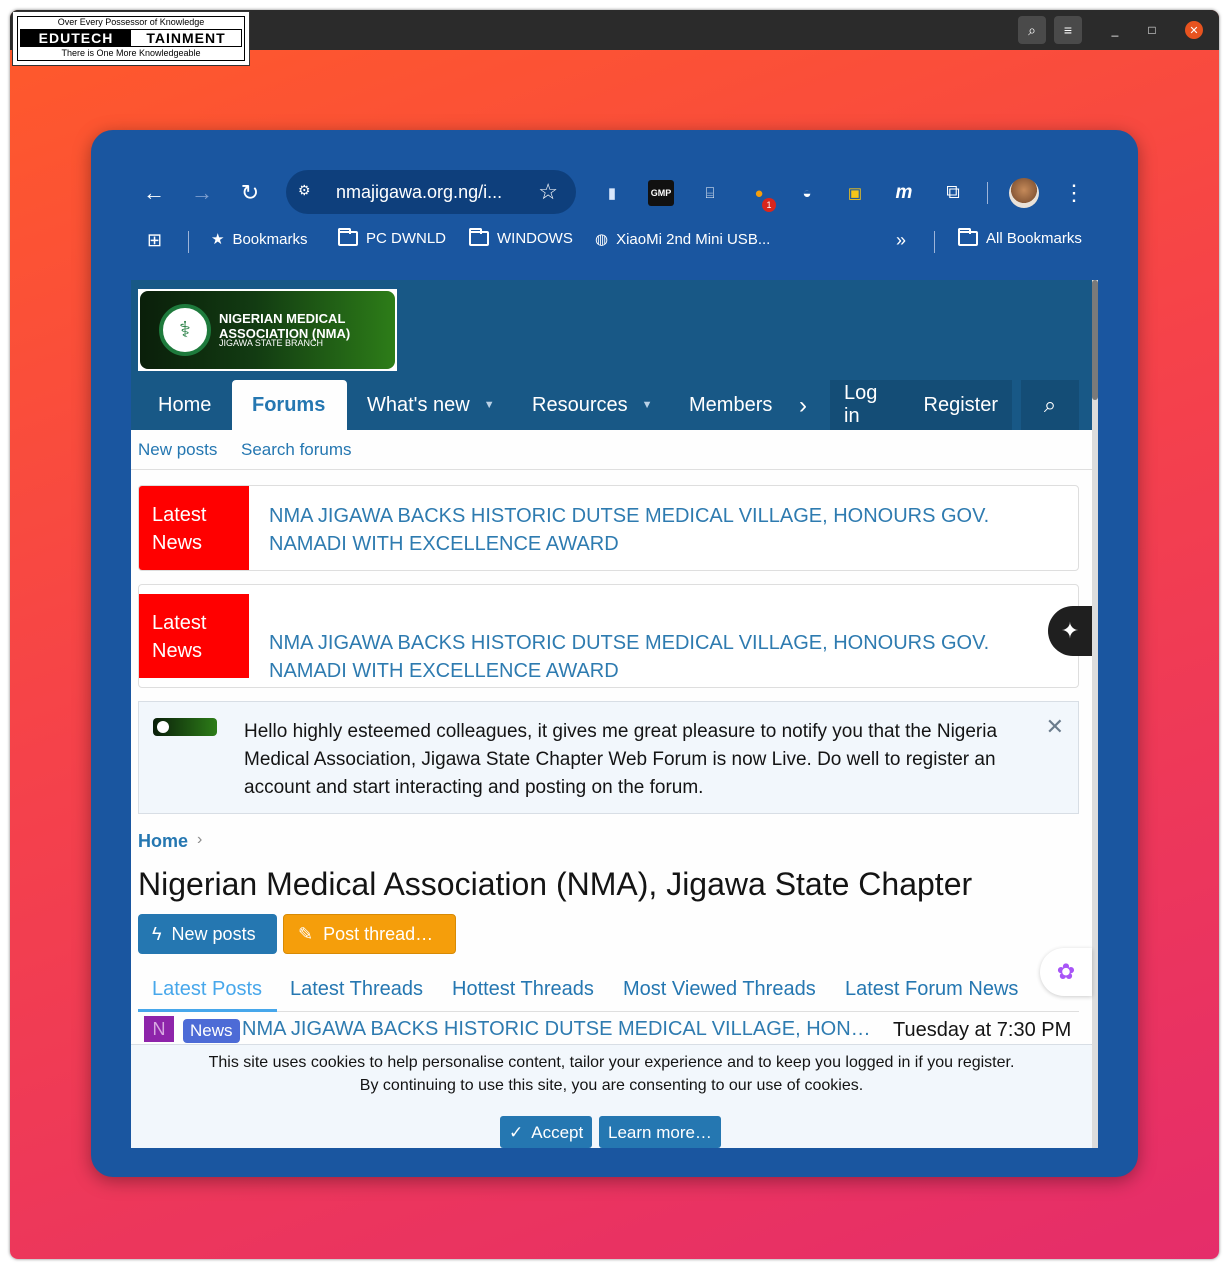 The height and width of the screenshot is (1269, 1229). What do you see at coordinates (159, 1029) in the screenshot?
I see `avatar: N` at bounding box center [159, 1029].